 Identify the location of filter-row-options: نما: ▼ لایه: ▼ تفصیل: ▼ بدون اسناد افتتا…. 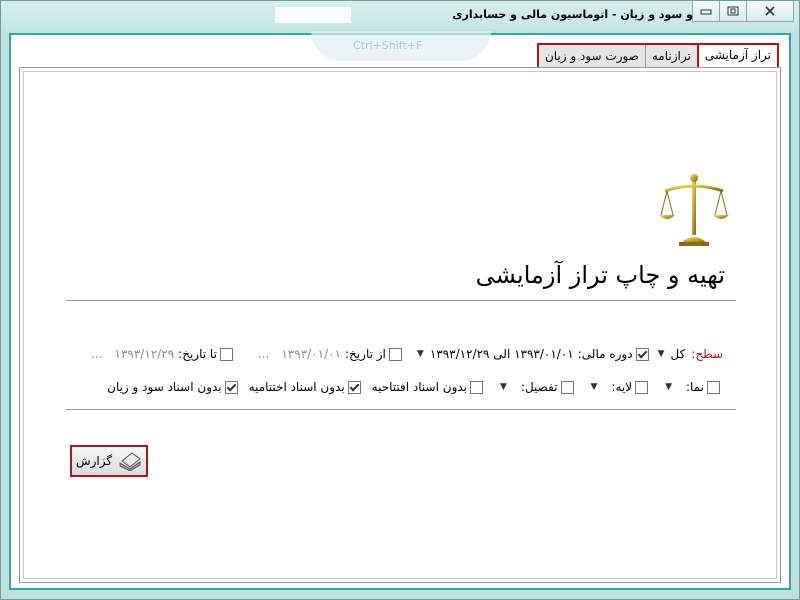
(415, 387).